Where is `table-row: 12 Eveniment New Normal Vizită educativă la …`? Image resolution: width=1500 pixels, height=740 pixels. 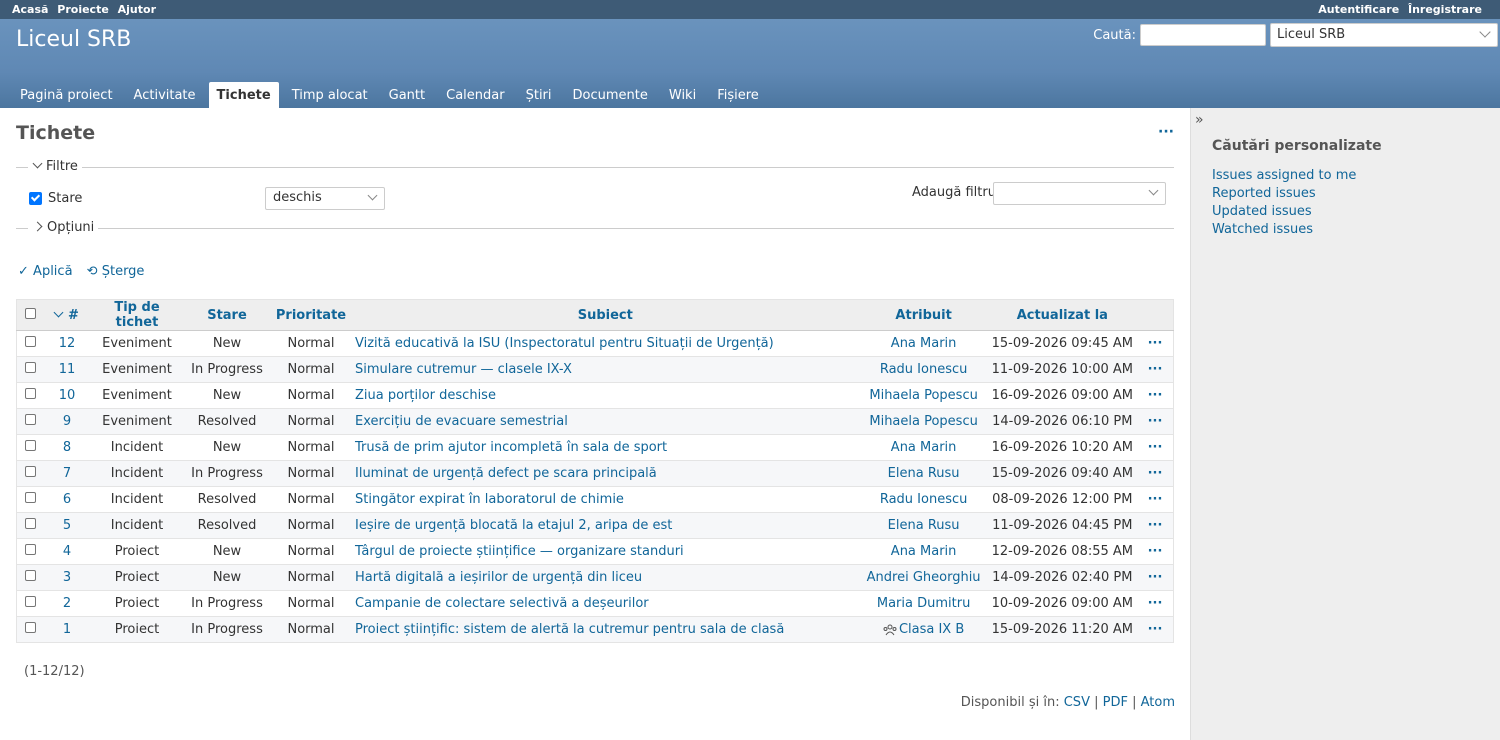 table-row: 12 Eveniment New Normal Vizită educativă la … is located at coordinates (595, 343).